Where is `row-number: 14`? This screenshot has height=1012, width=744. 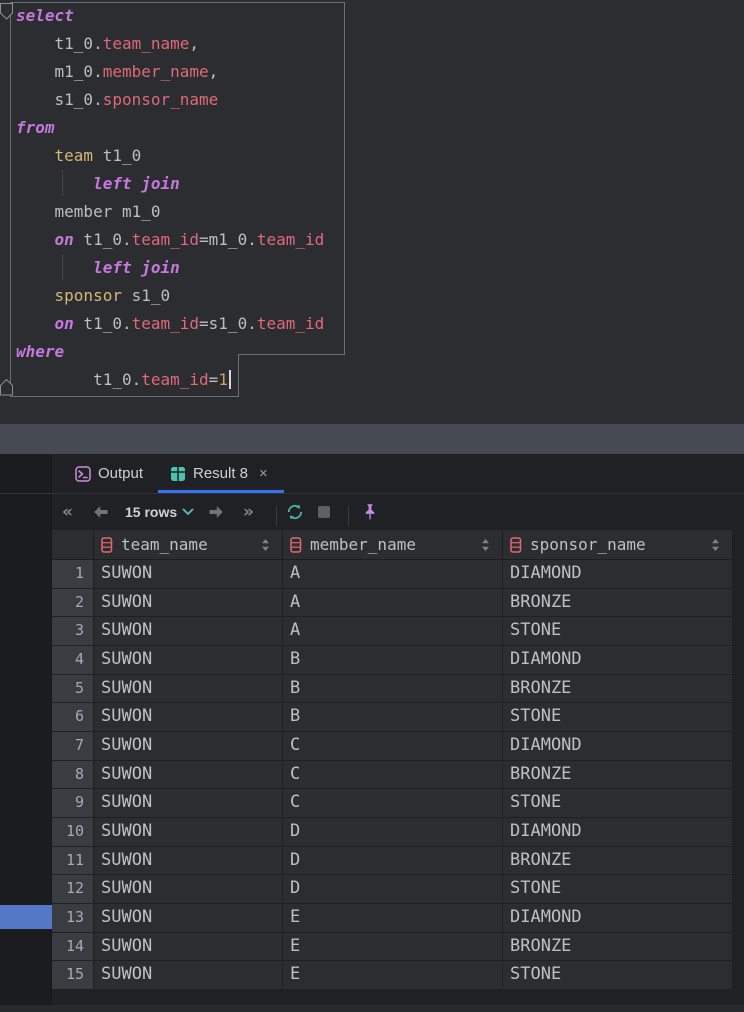
row-number: 14 is located at coordinates (73, 947).